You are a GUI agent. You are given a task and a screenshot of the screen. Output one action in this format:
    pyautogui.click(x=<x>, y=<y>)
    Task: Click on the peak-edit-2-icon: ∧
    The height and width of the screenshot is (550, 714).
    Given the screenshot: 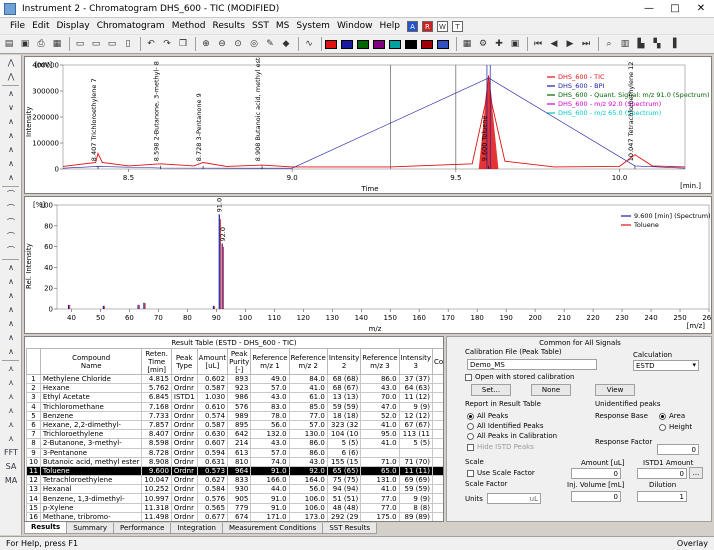 What is the action you would take?
    pyautogui.click(x=11, y=282)
    